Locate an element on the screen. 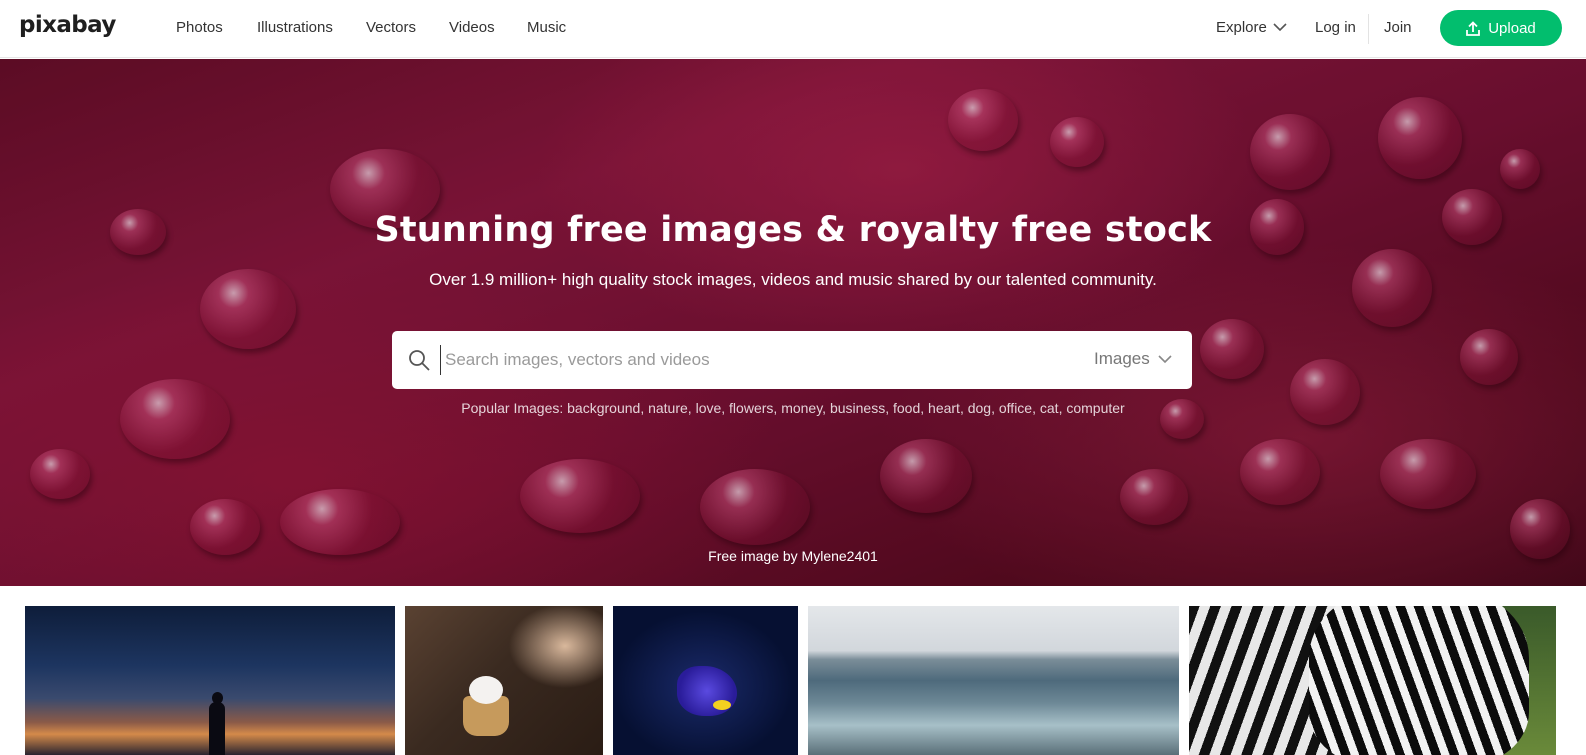 This screenshot has height=755, width=1586. search-type-dropdown: Images is located at coordinates (1133, 359).